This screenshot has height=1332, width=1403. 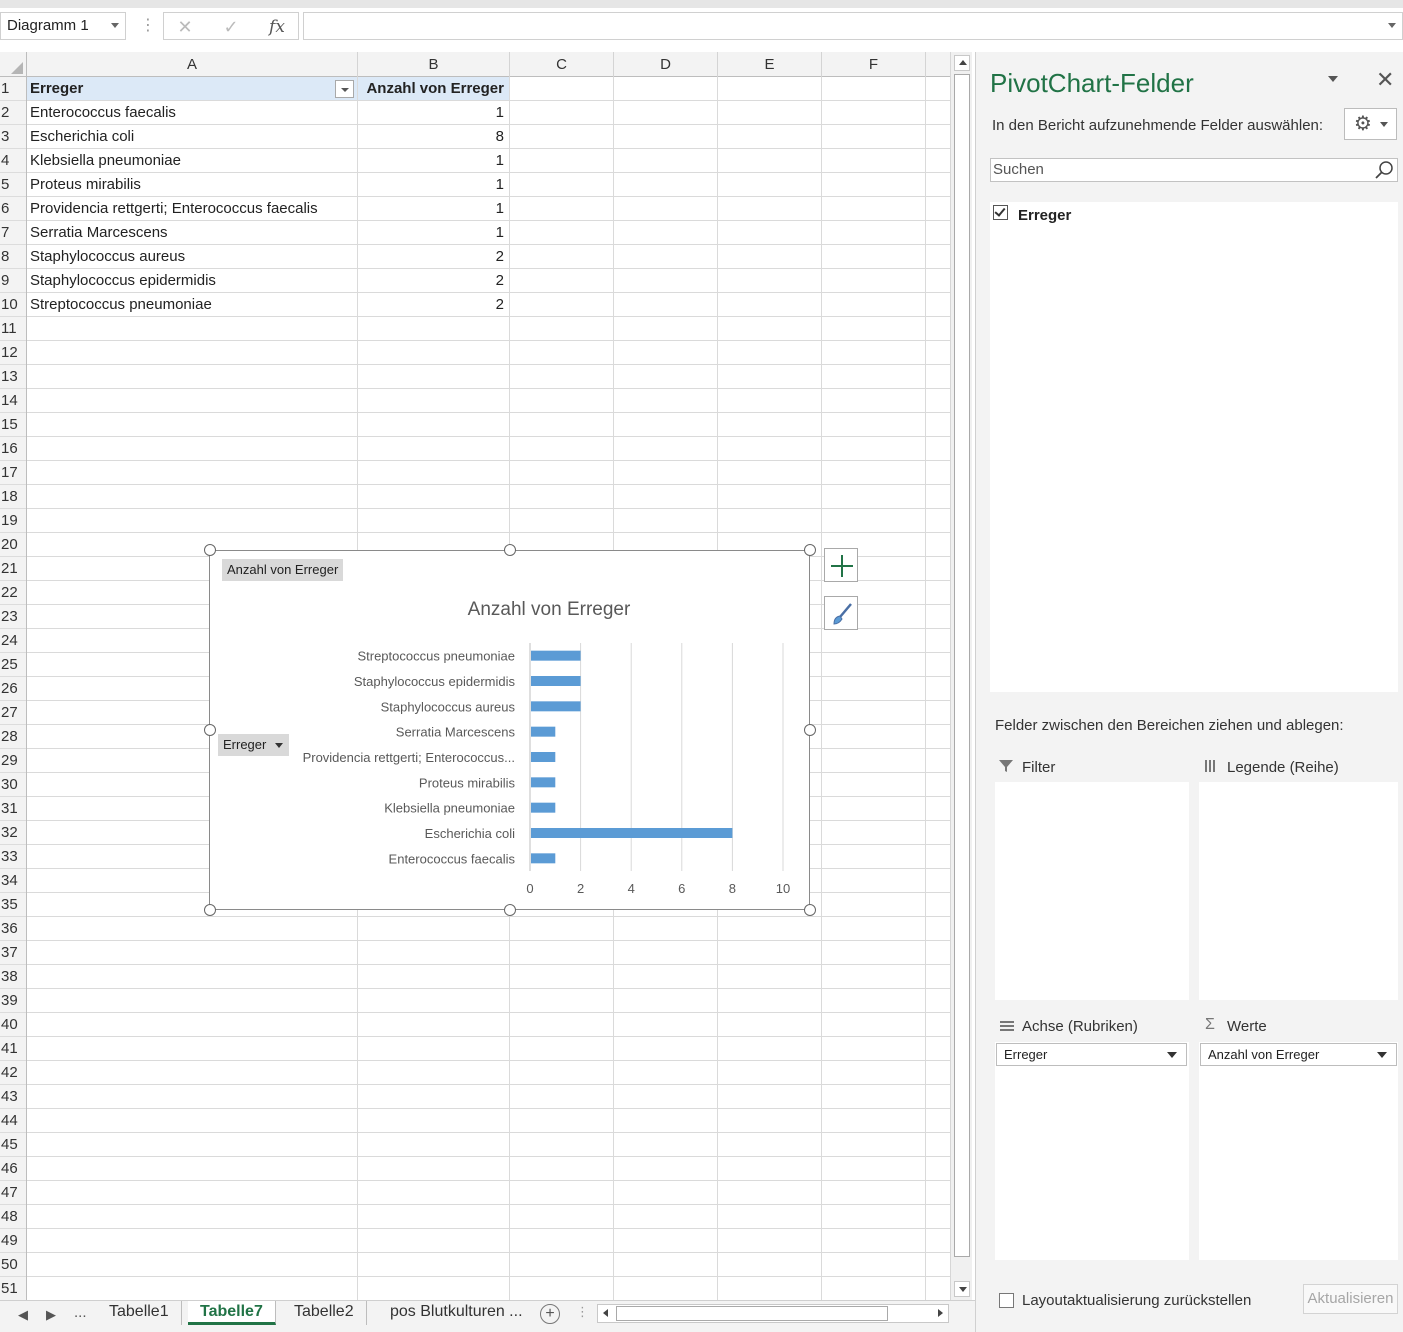 I want to click on row-header: 49, so click(x=13, y=1241).